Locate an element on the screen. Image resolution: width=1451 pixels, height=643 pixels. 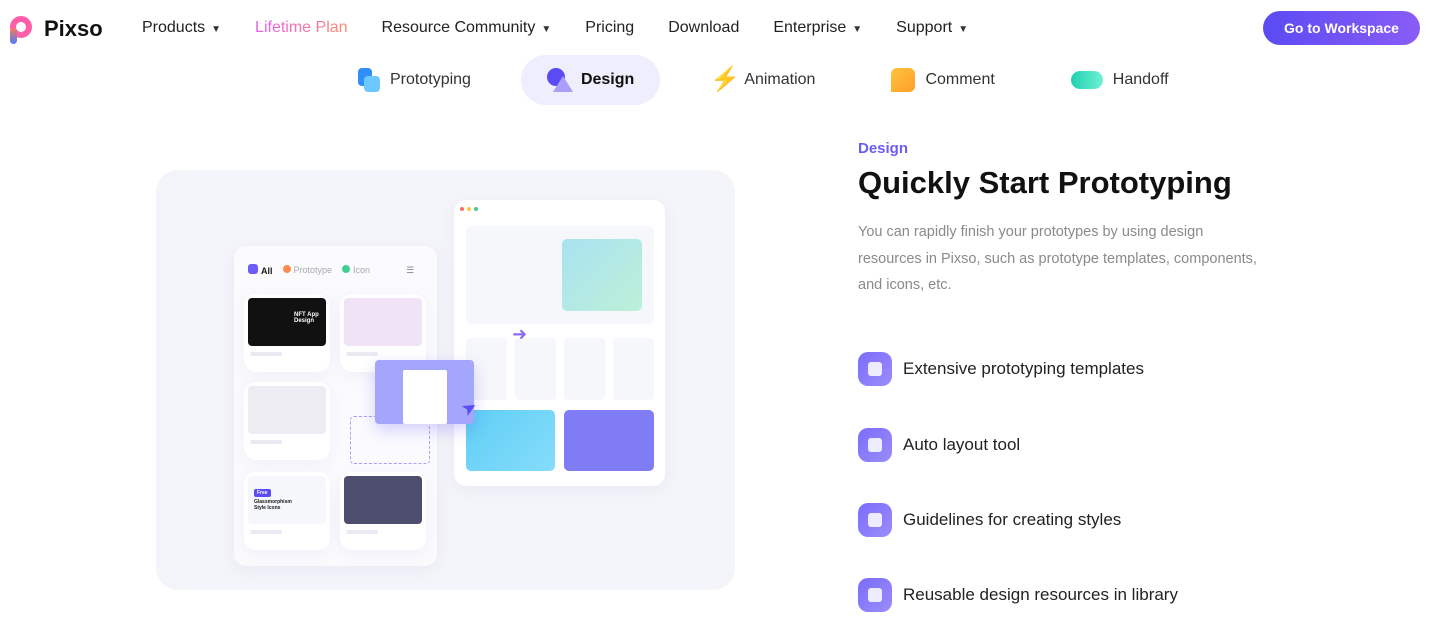
card-thumbnail: NFT App Design is located at coordinates (287, 322).